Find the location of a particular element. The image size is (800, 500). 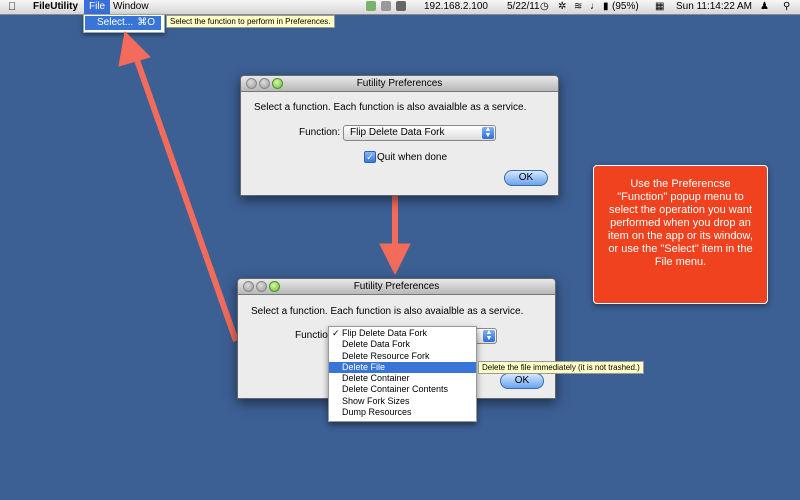

function-popup: Flip Delete Data Fork ▲ ▼ is located at coordinates (419, 133).